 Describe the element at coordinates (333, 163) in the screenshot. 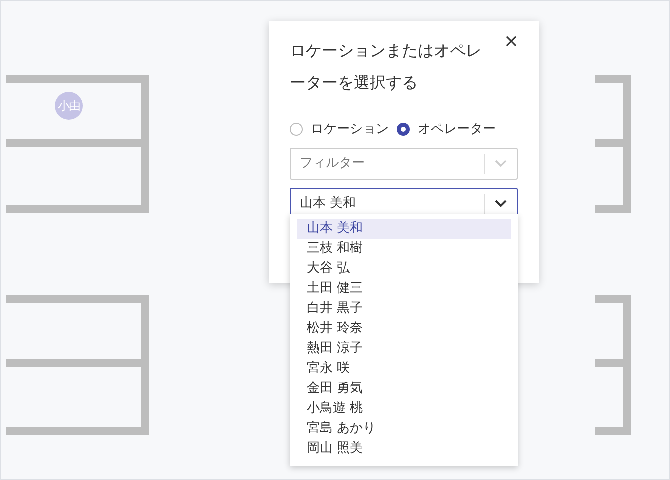

I see `placeholder-text: フィルター` at that location.